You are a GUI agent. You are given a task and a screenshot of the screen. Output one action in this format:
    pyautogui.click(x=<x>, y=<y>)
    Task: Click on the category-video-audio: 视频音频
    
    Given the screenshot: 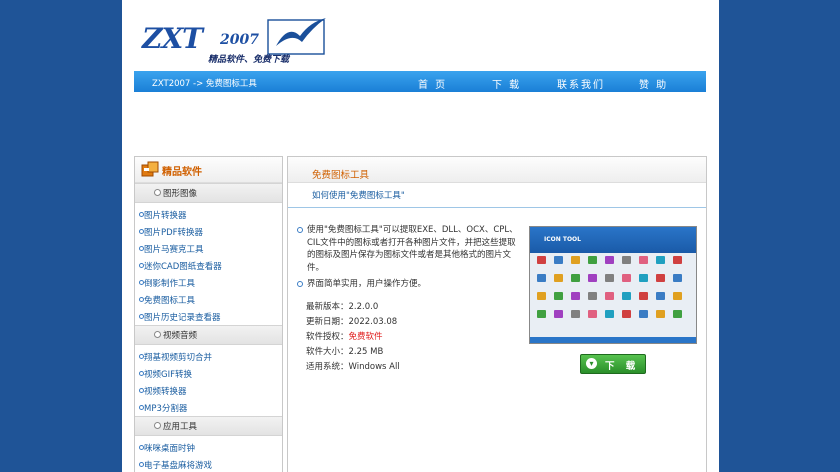 What is the action you would take?
    pyautogui.click(x=208, y=335)
    